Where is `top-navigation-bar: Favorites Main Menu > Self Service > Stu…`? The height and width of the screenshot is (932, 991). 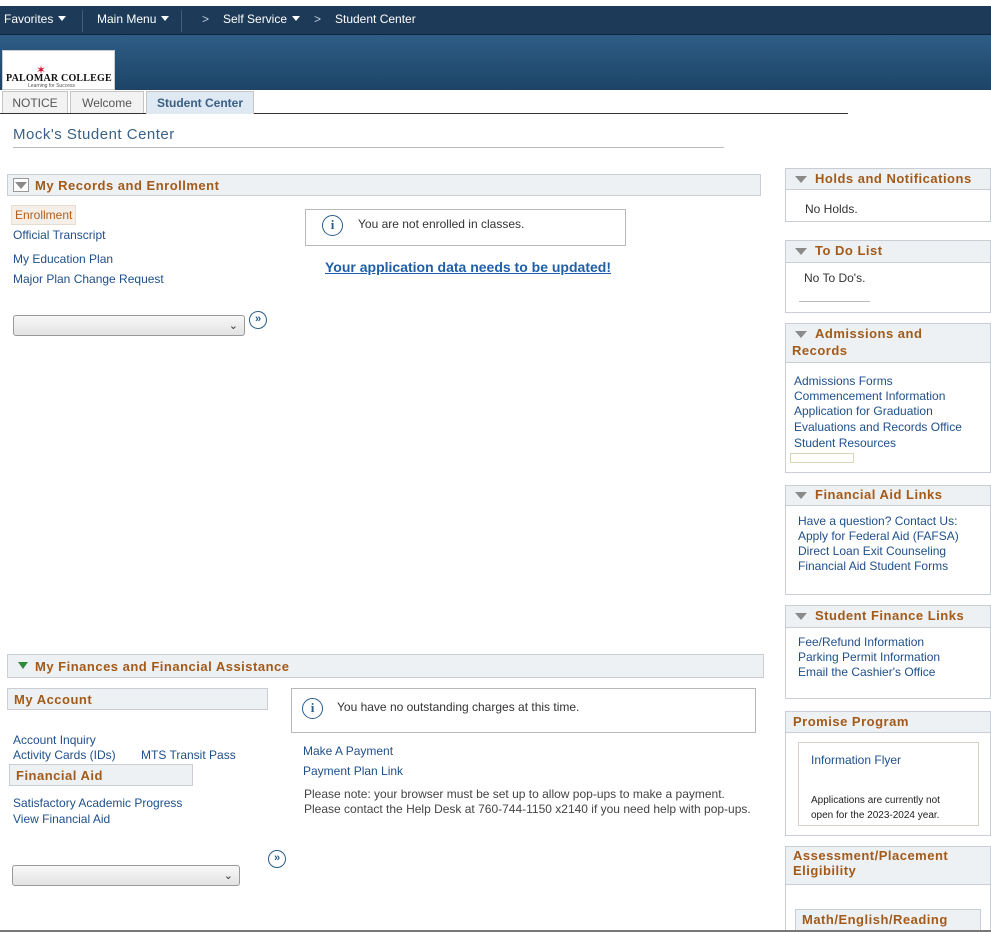 top-navigation-bar: Favorites Main Menu > Self Service > Stu… is located at coordinates (495, 20).